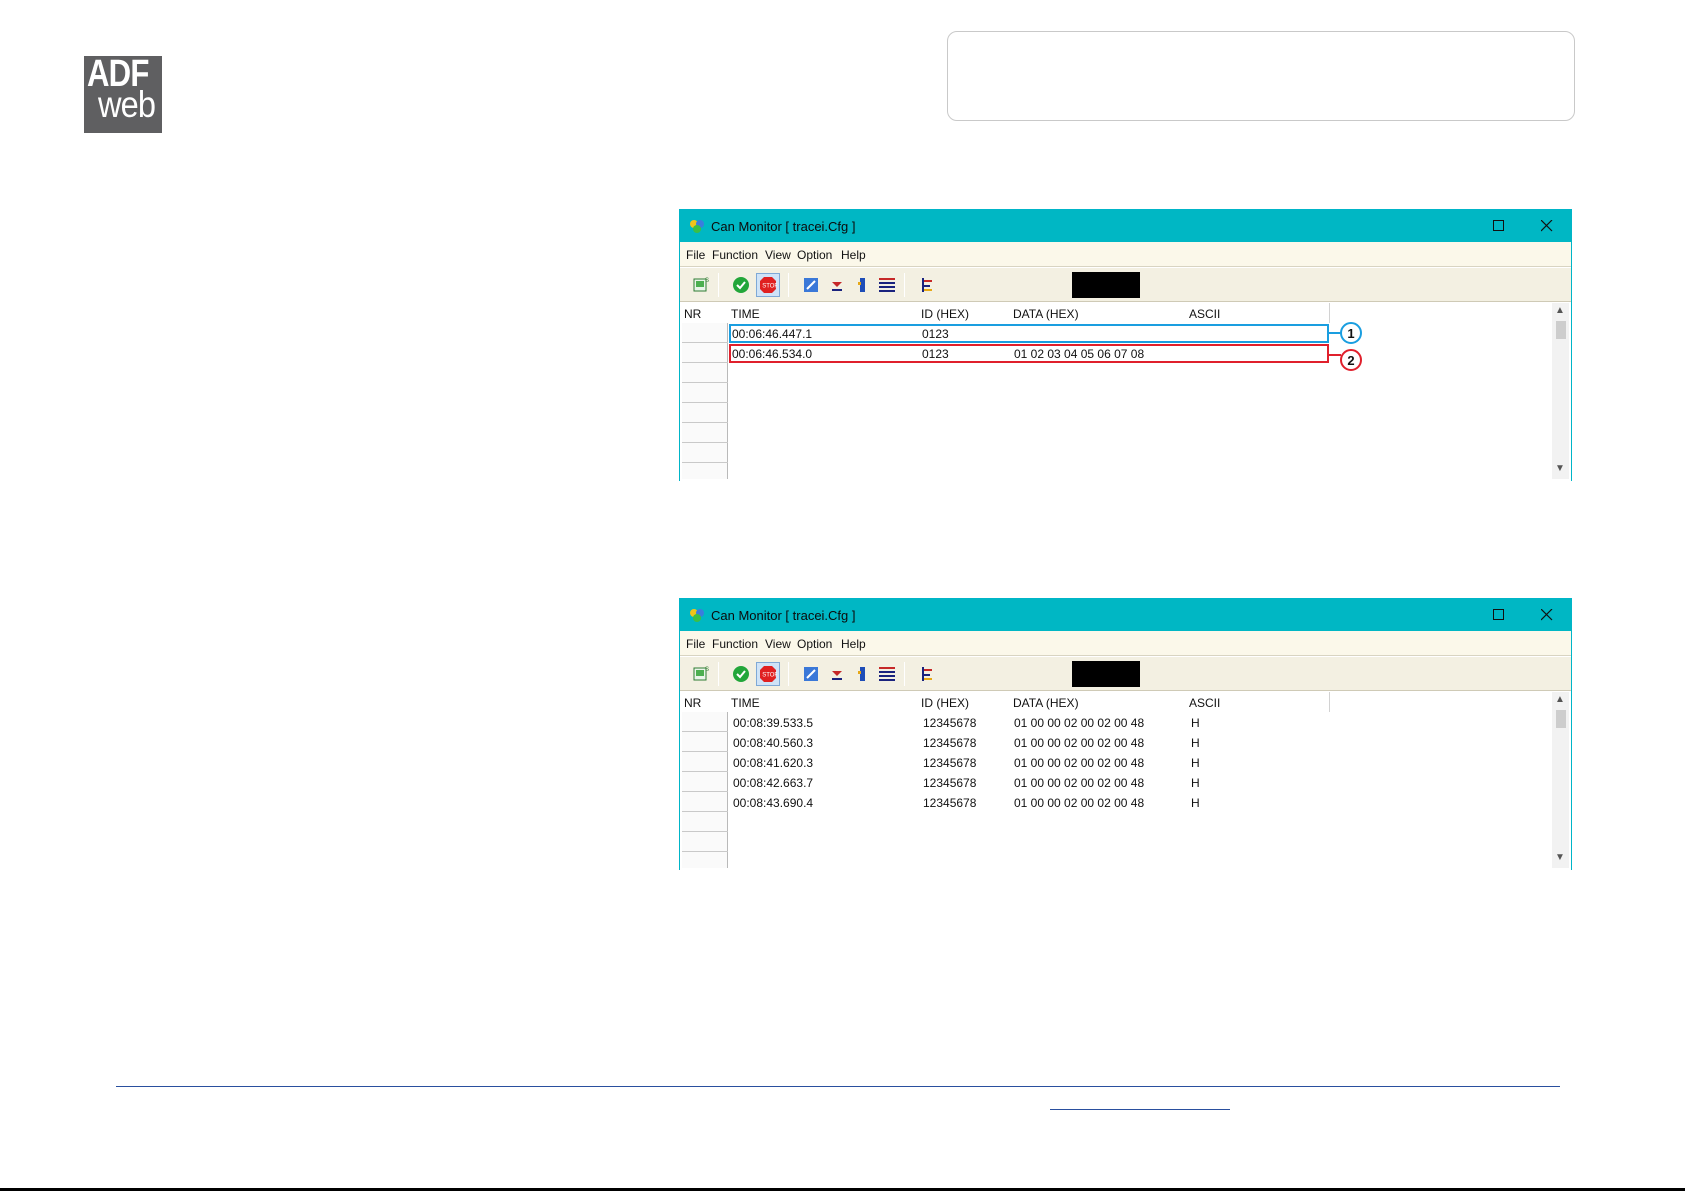  I want to click on row-3-id: 12345678, so click(949, 763).